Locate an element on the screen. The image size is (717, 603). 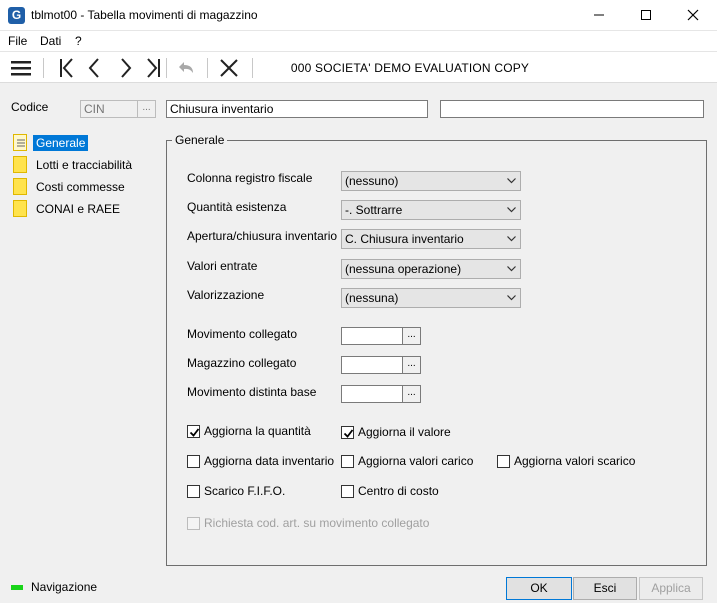
previous-record-icon is located at coordinates (93, 68).